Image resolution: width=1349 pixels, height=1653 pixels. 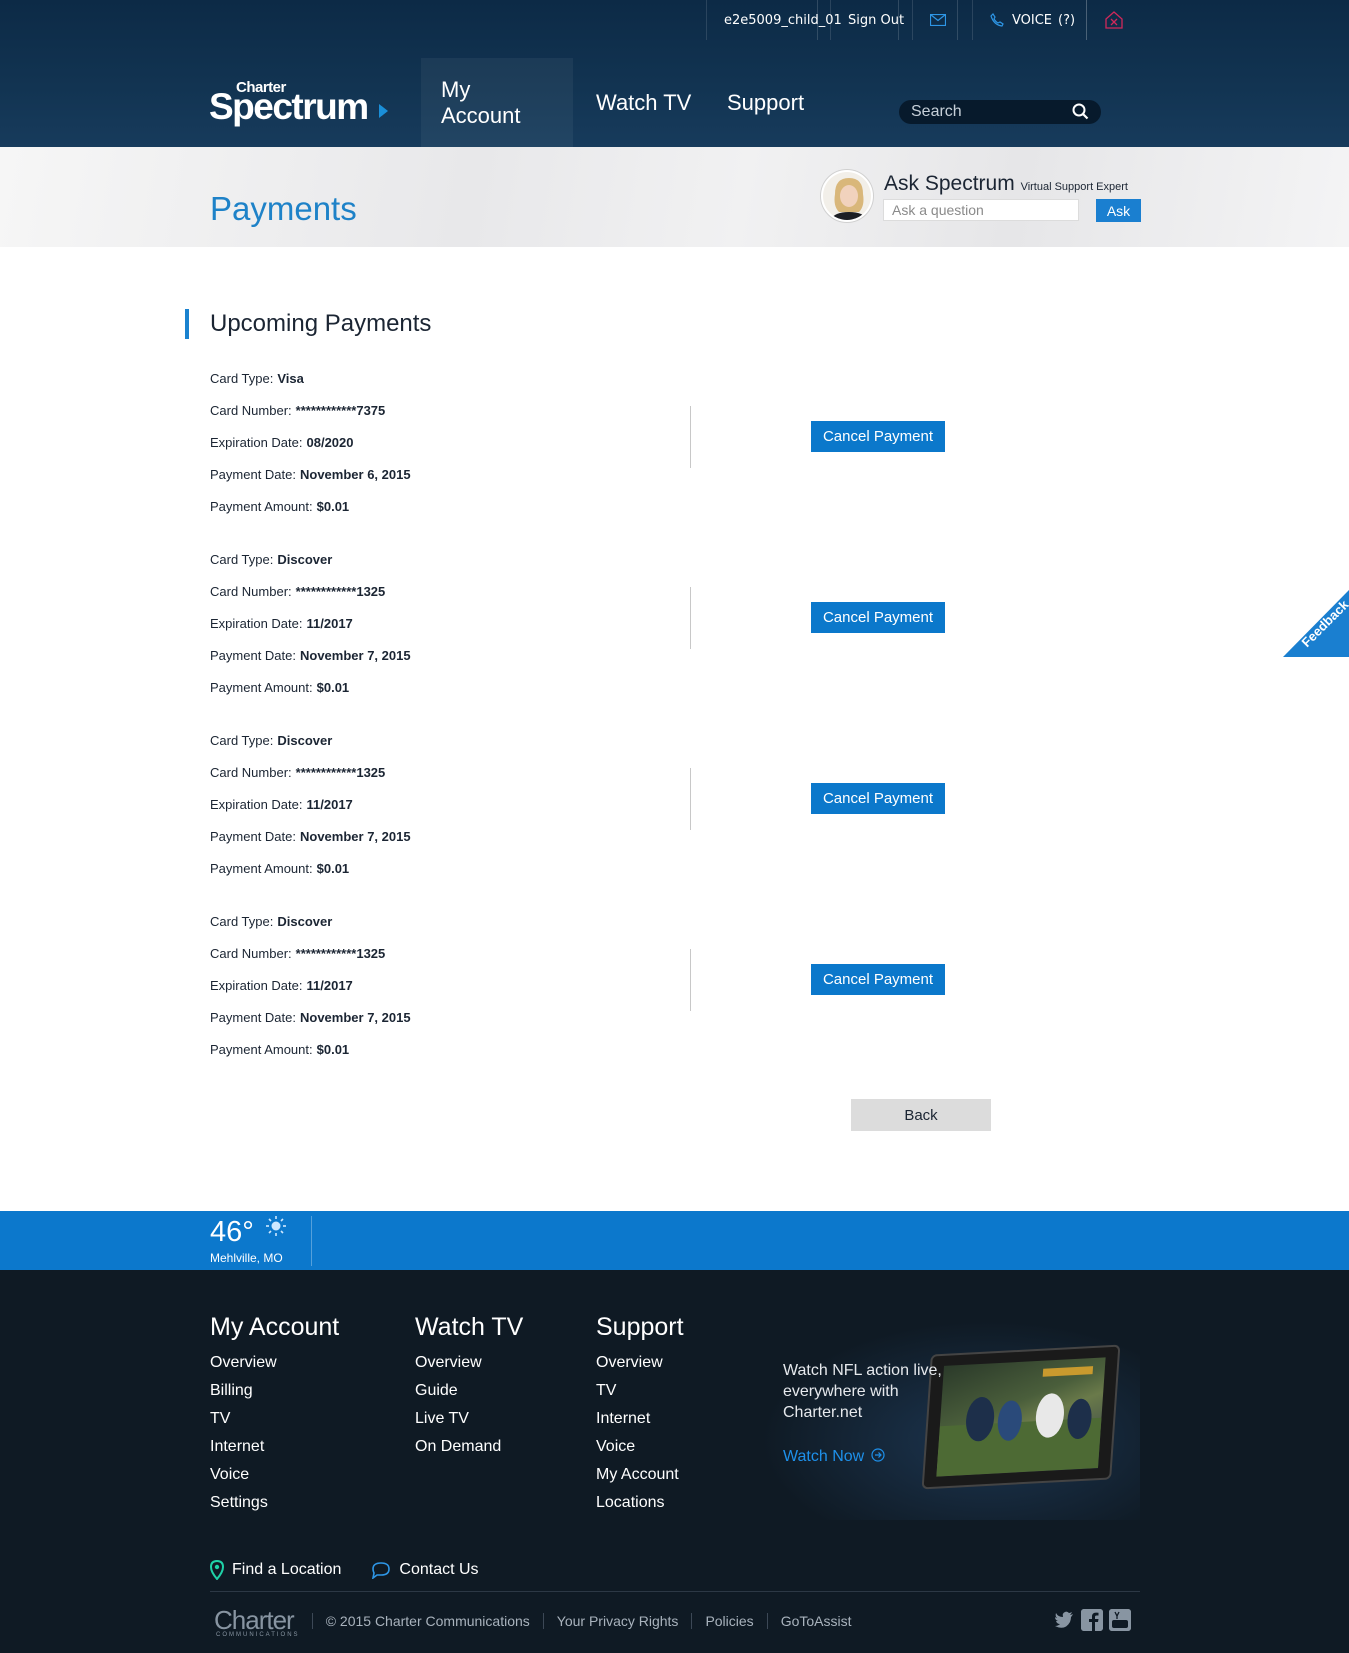 I want to click on mail-icon, so click(x=937, y=20).